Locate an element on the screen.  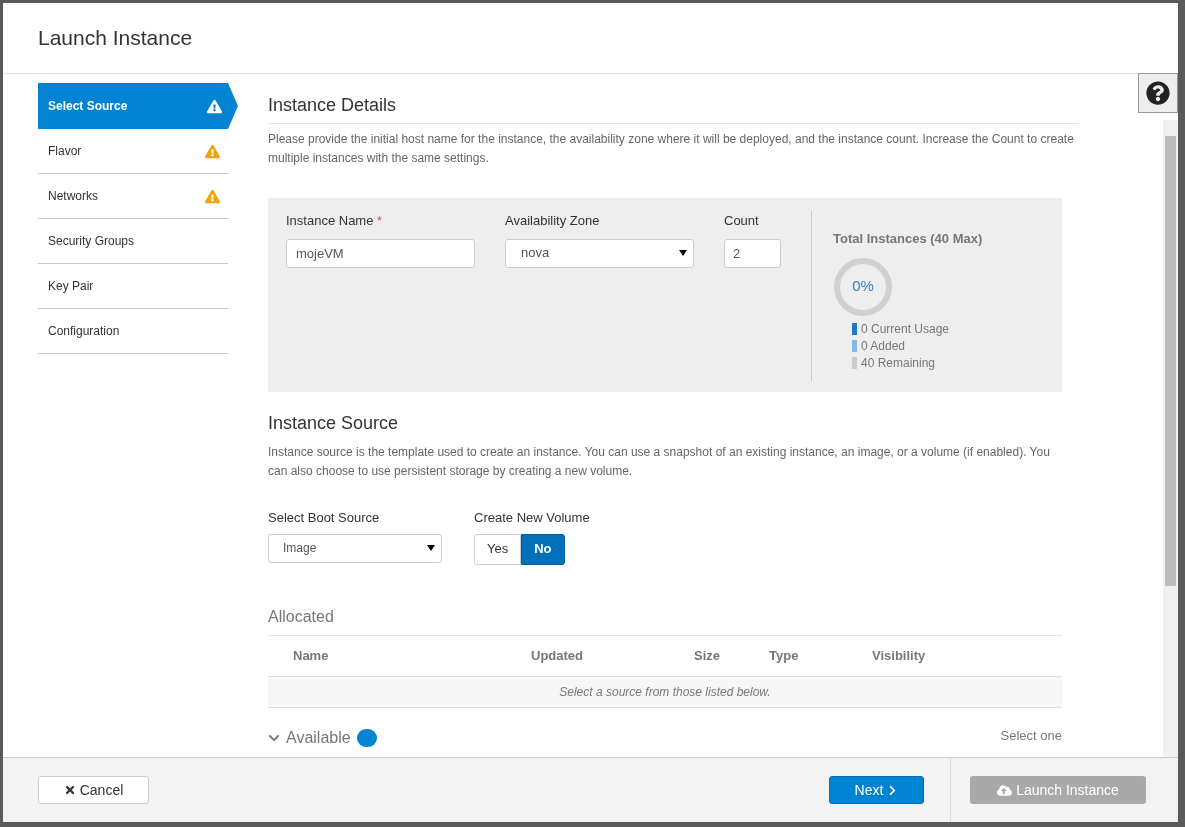
count-field: 2 is located at coordinates (752, 253).